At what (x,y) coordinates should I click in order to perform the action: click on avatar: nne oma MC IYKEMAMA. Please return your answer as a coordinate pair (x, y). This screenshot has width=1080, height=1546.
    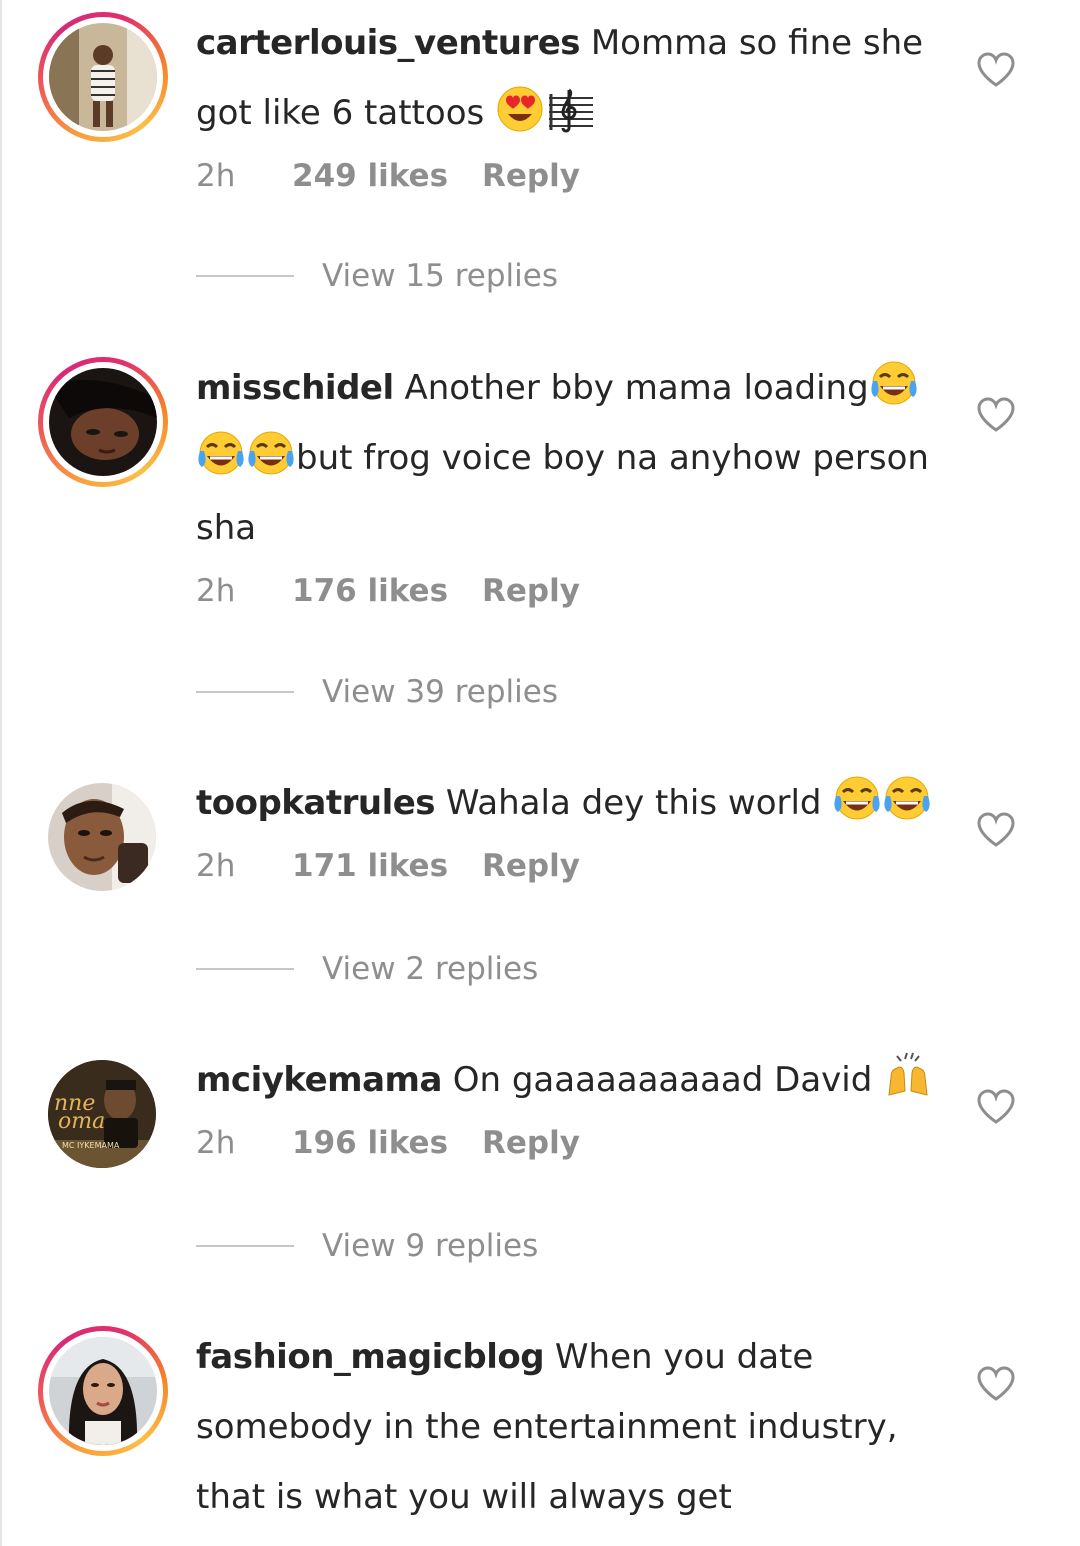
    Looking at the image, I should click on (102, 1114).